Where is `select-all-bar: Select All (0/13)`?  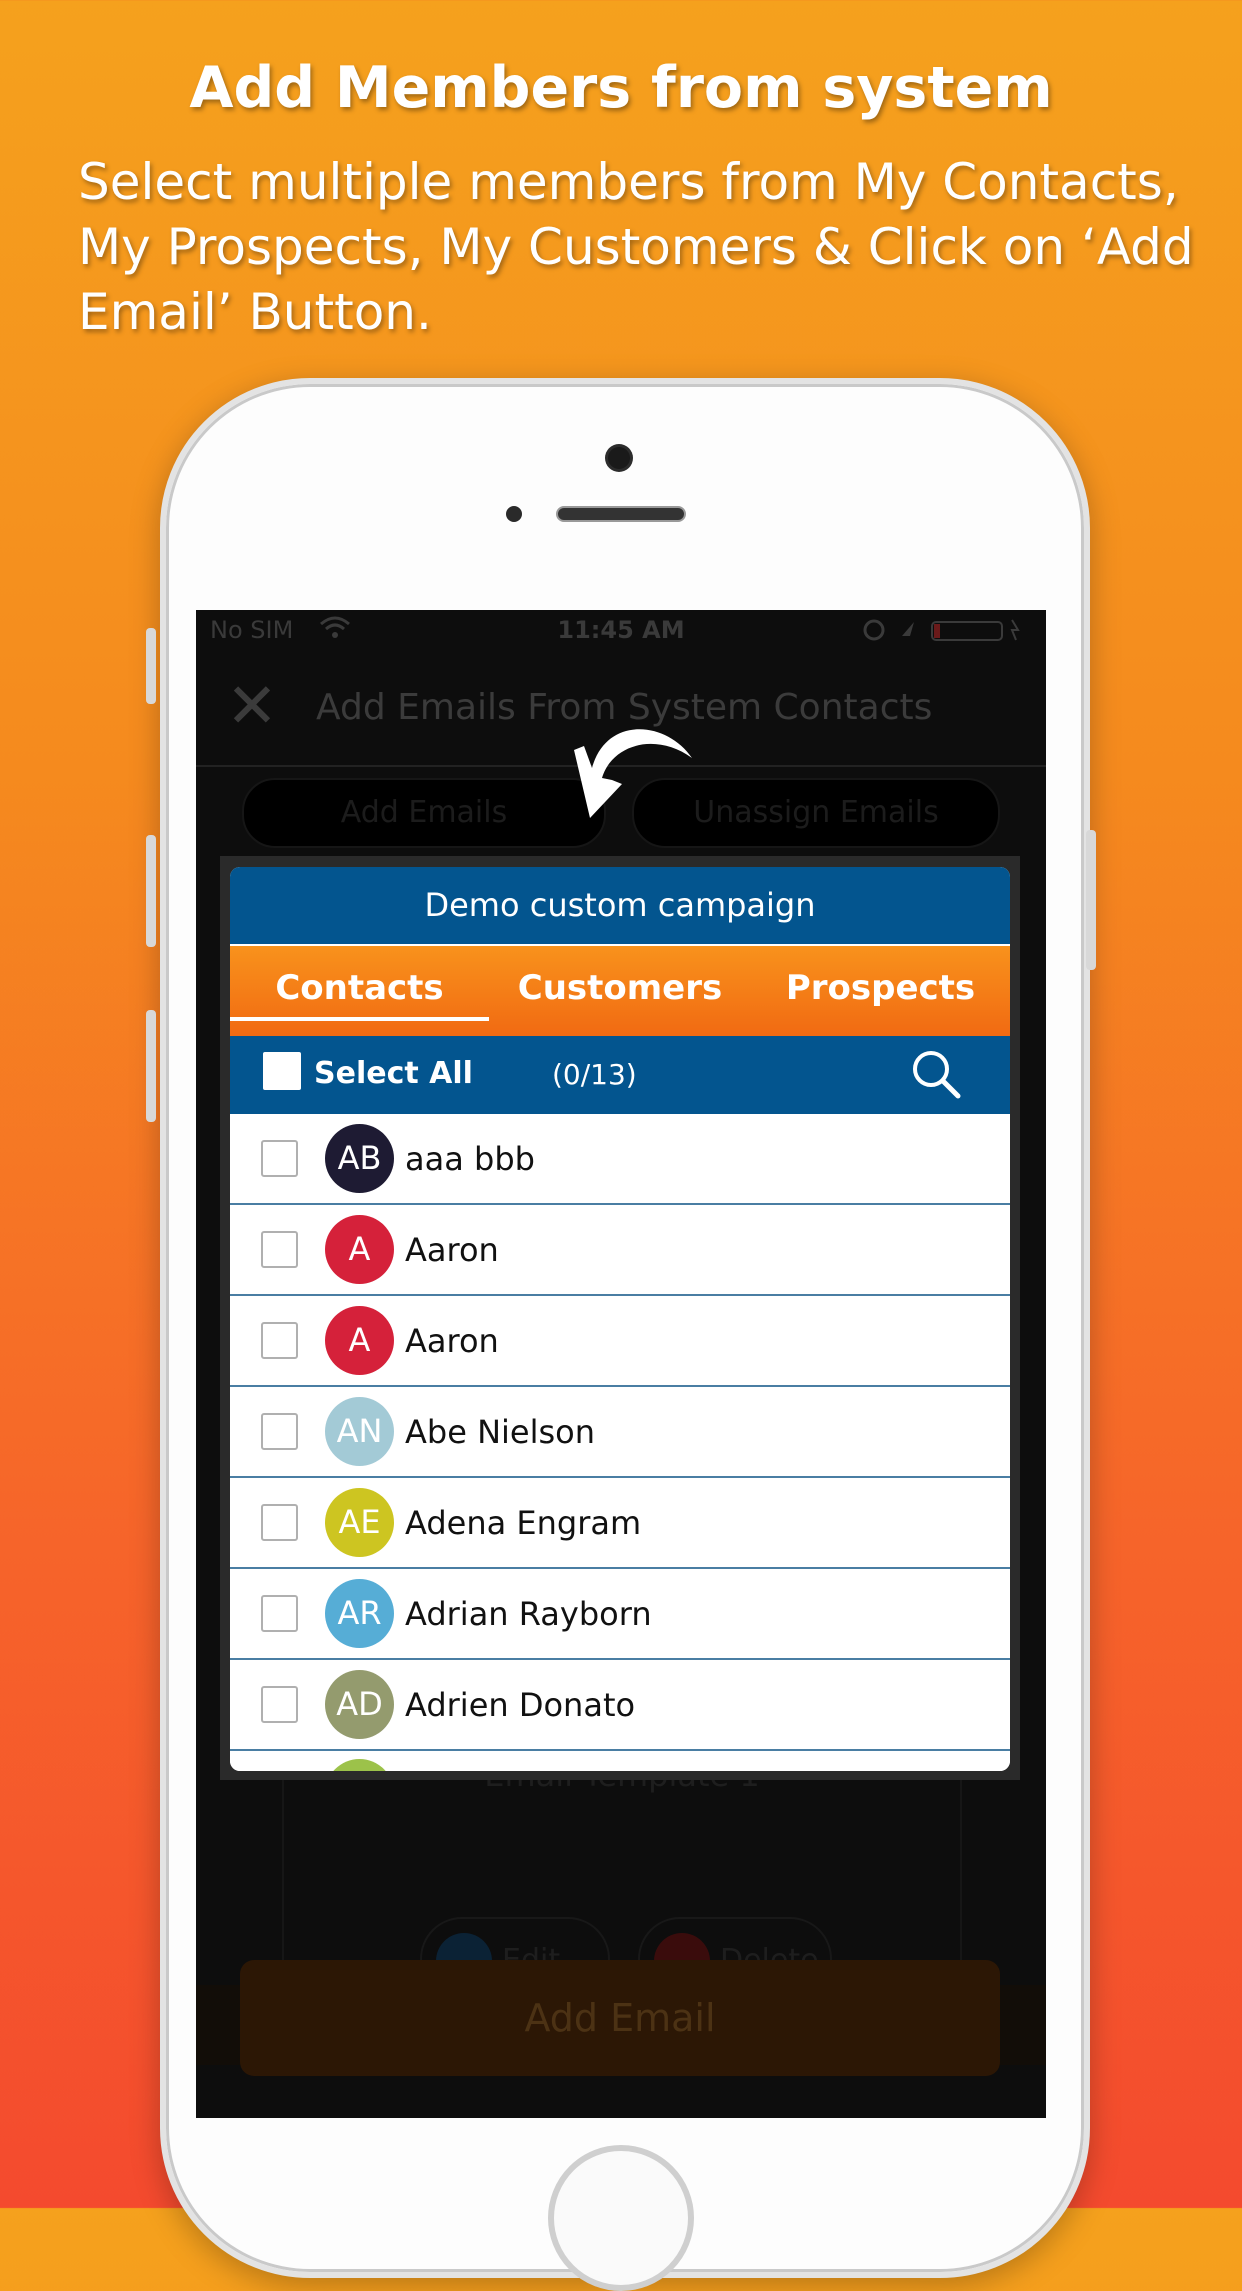 select-all-bar: Select All (0/13) is located at coordinates (620, 1075).